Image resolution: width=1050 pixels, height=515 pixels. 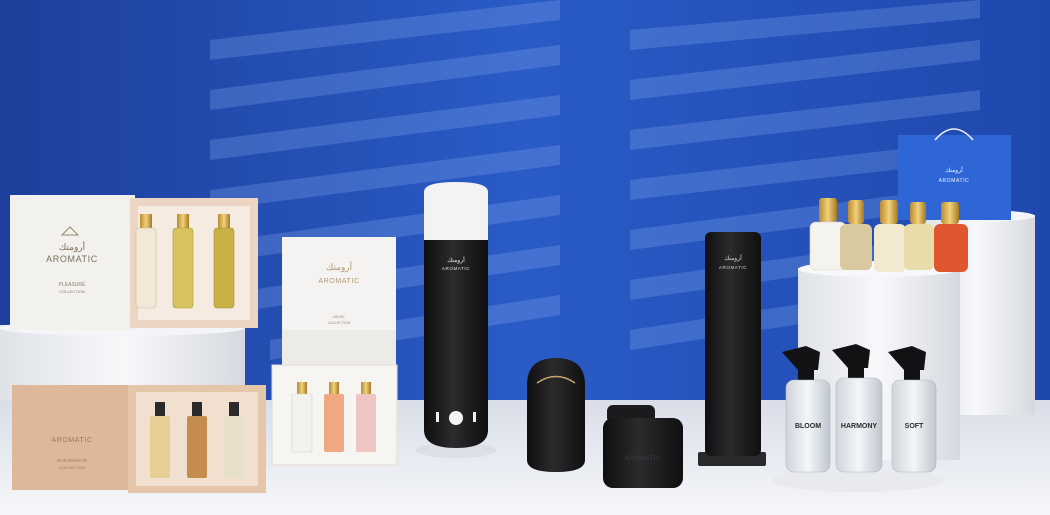 What do you see at coordinates (808, 426) in the screenshot?
I see `spray-label-bloom: BLOOM` at bounding box center [808, 426].